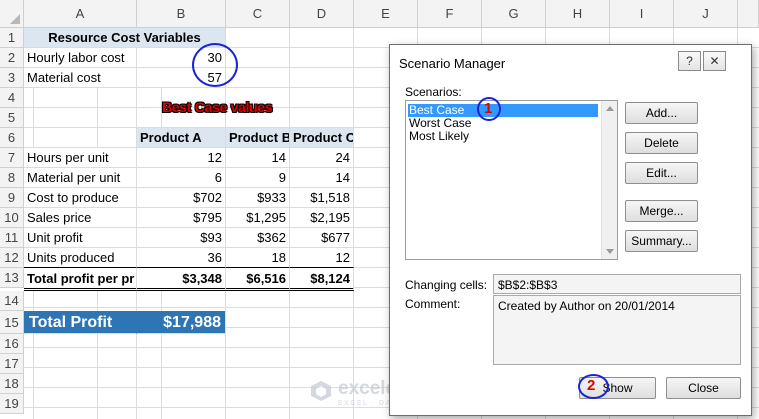 The width and height of the screenshot is (759, 419). I want to click on row-header-7: 7, so click(12, 158).